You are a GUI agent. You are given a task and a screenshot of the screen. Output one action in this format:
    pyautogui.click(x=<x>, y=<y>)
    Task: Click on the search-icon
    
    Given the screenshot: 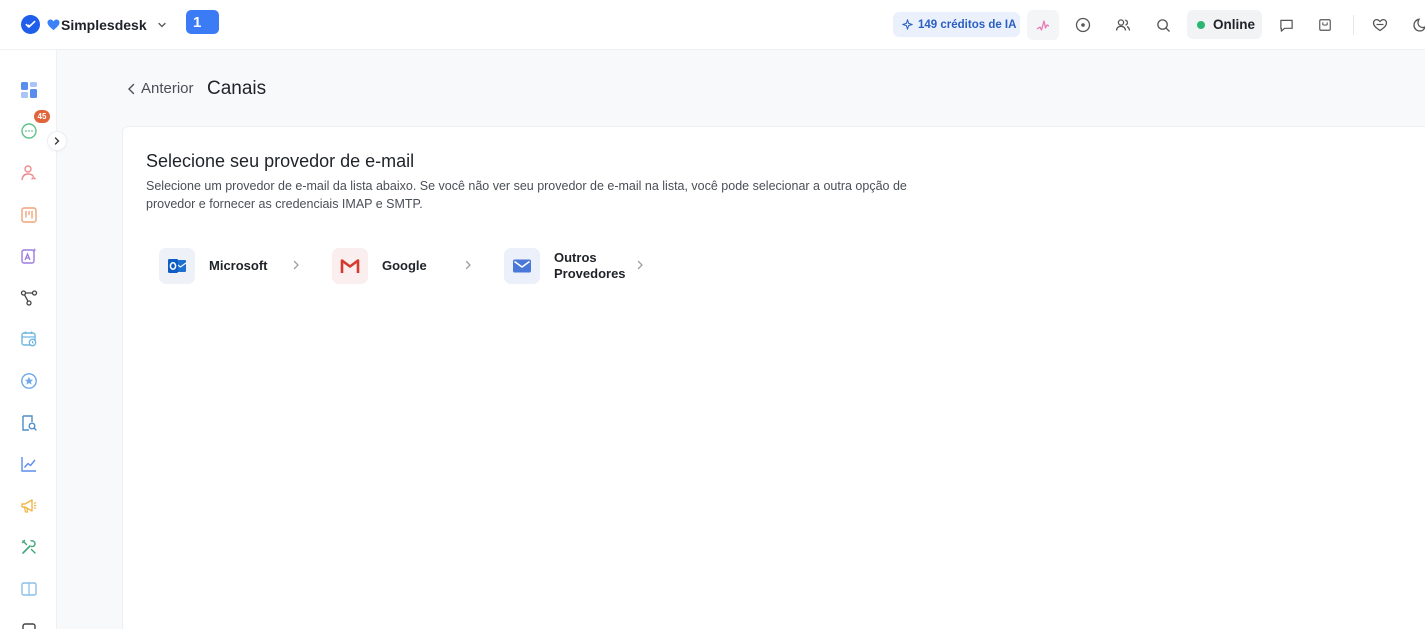 What is the action you would take?
    pyautogui.click(x=1163, y=25)
    